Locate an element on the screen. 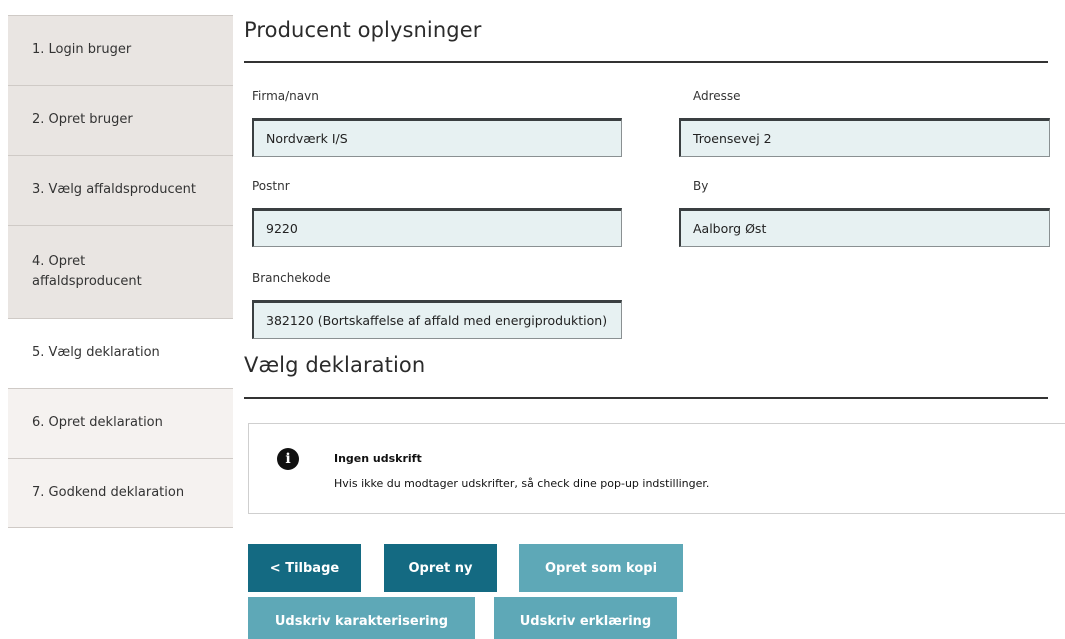 The image size is (1065, 639). adresse-label: Adresse is located at coordinates (717, 96).